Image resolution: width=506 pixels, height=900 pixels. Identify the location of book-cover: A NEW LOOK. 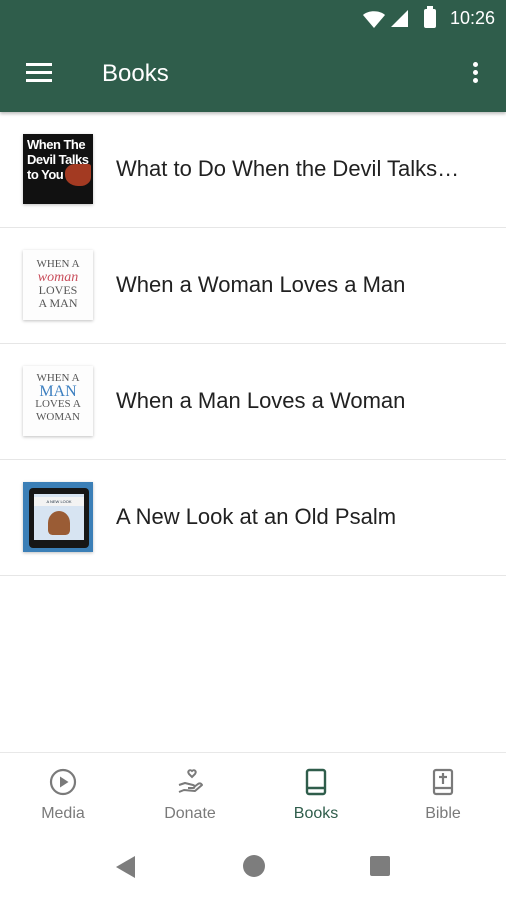
(58, 517).